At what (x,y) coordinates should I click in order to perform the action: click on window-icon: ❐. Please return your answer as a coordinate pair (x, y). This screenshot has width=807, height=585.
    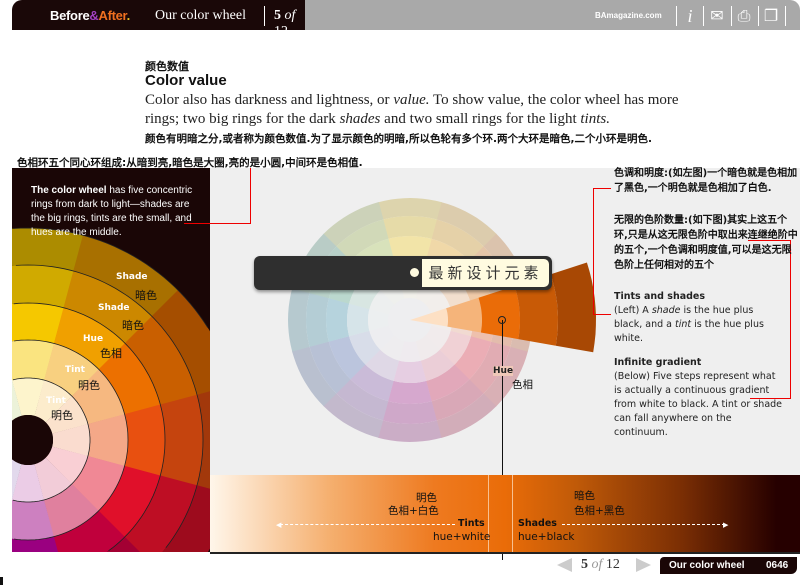
    Looking at the image, I should click on (771, 16).